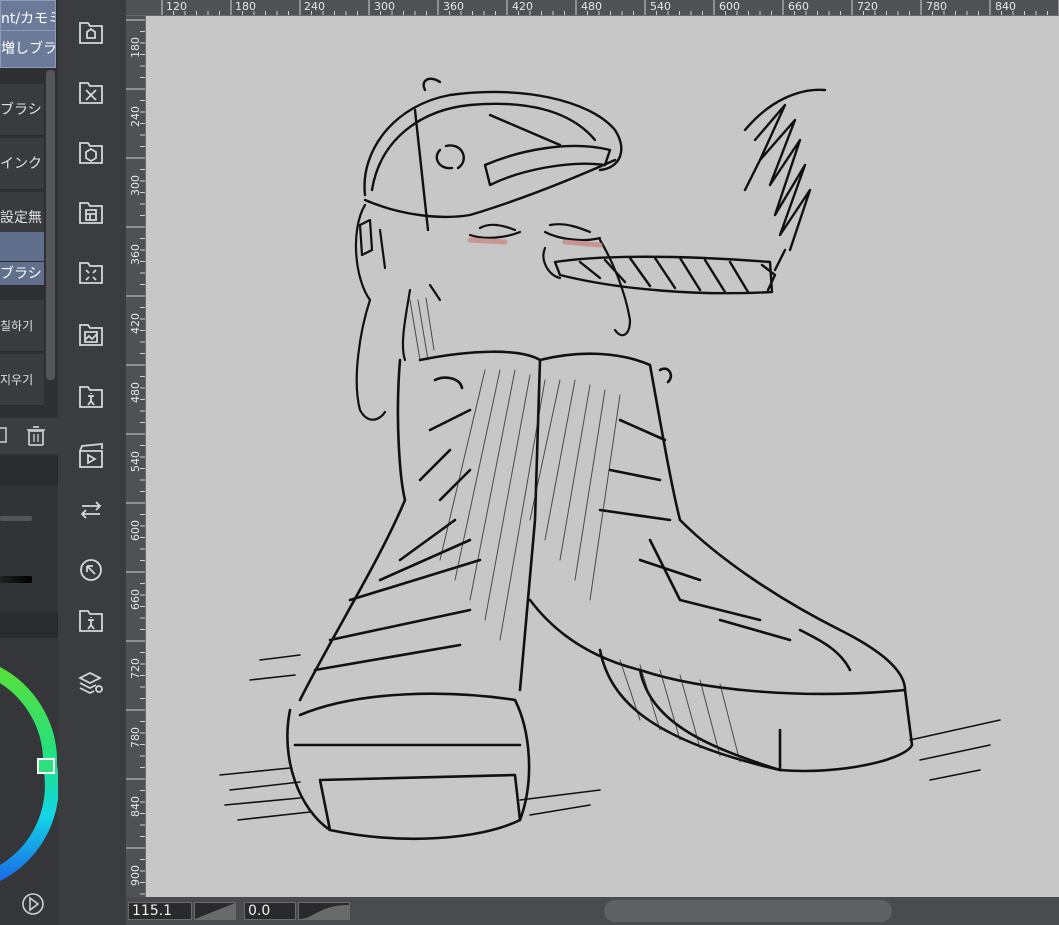  I want to click on ruler-top-label: 540, so click(660, 6).